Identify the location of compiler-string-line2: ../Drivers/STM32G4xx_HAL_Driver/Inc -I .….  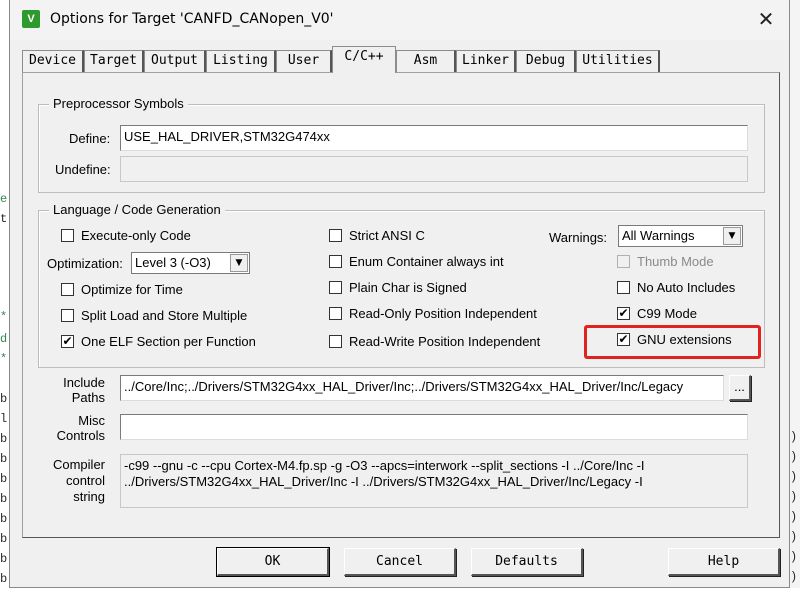
(383, 481).